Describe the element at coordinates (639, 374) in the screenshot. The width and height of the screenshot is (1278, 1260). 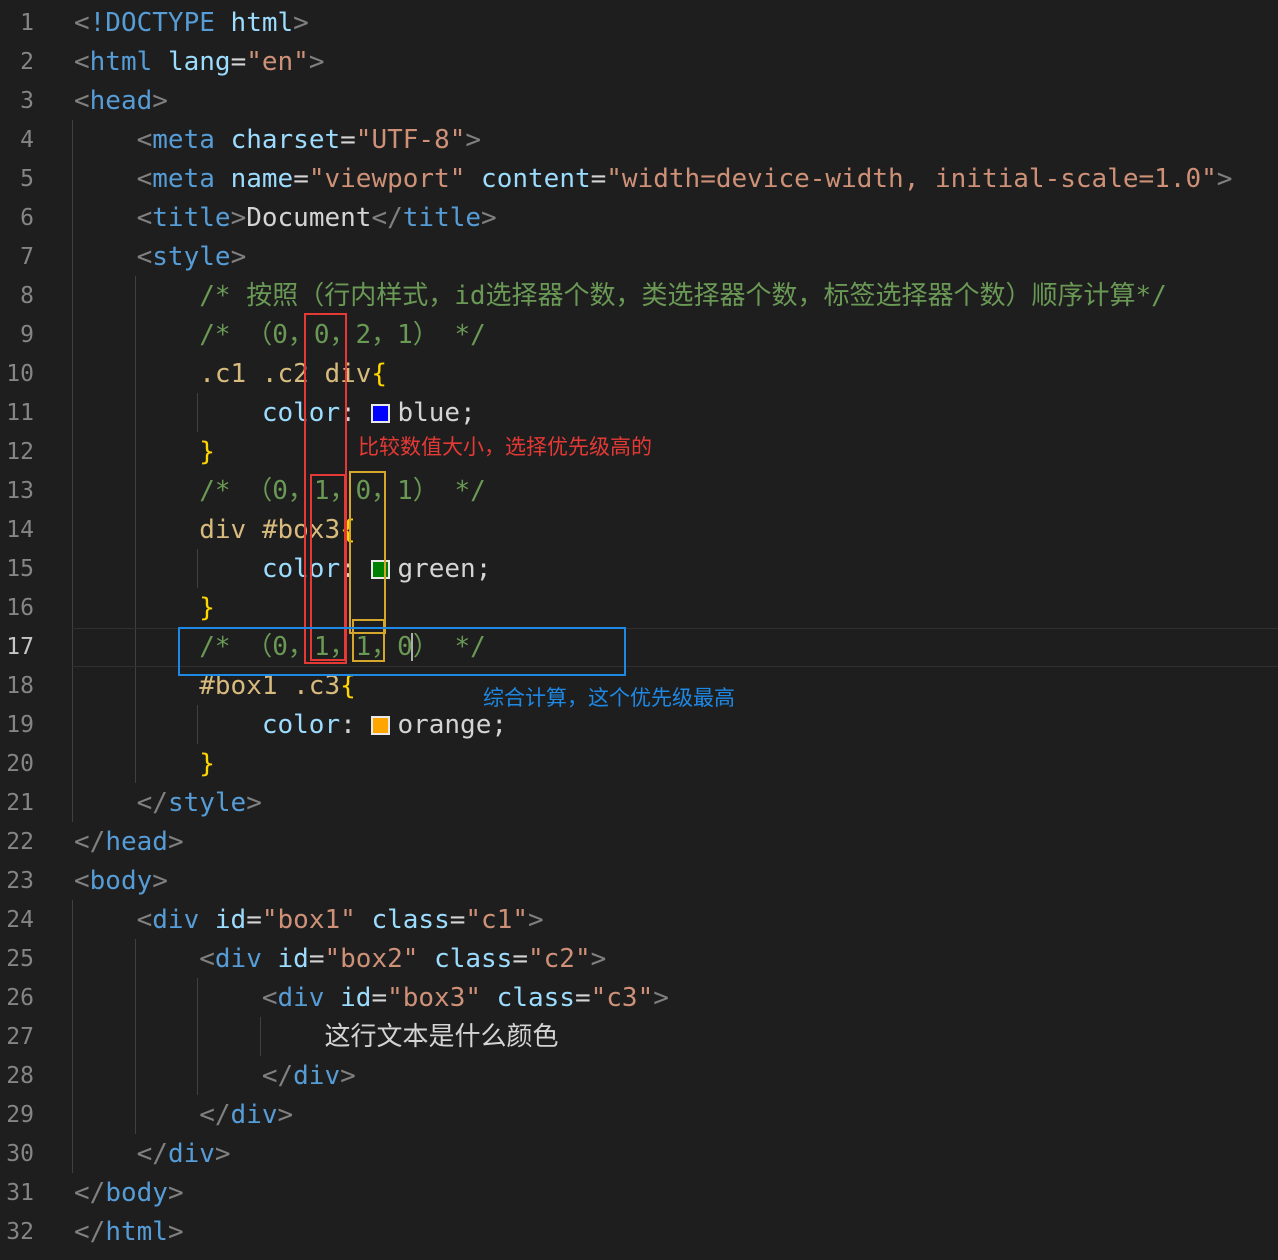
I see `code-line: 10 .c1 .c2 div{` at that location.